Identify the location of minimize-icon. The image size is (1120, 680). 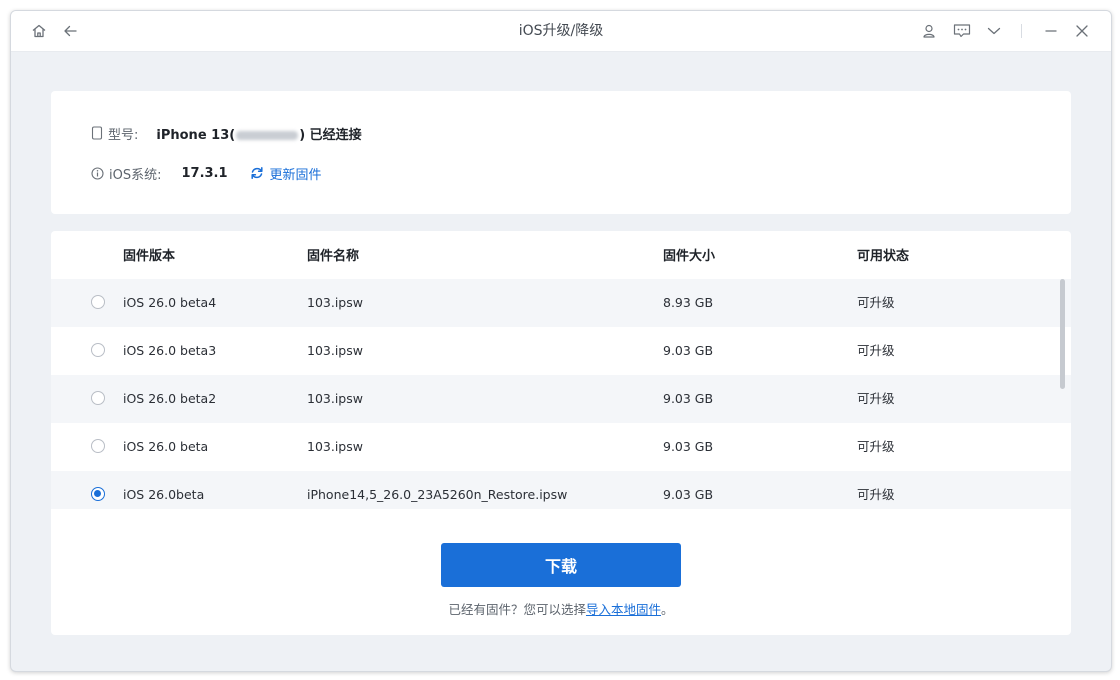
(1051, 31).